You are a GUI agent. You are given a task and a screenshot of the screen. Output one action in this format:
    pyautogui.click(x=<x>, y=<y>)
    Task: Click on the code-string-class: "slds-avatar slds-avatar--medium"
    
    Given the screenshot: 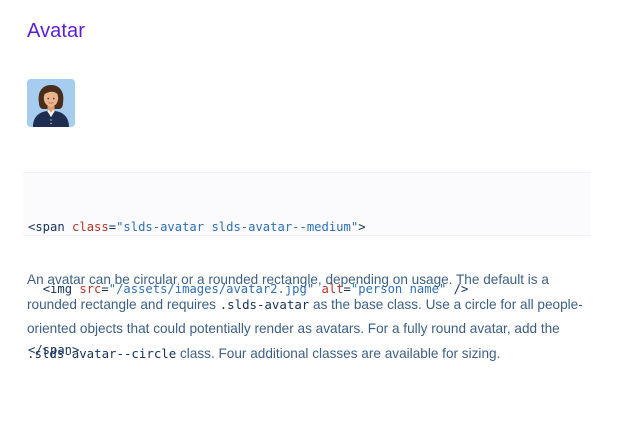 What is the action you would take?
    pyautogui.click(x=237, y=227)
    